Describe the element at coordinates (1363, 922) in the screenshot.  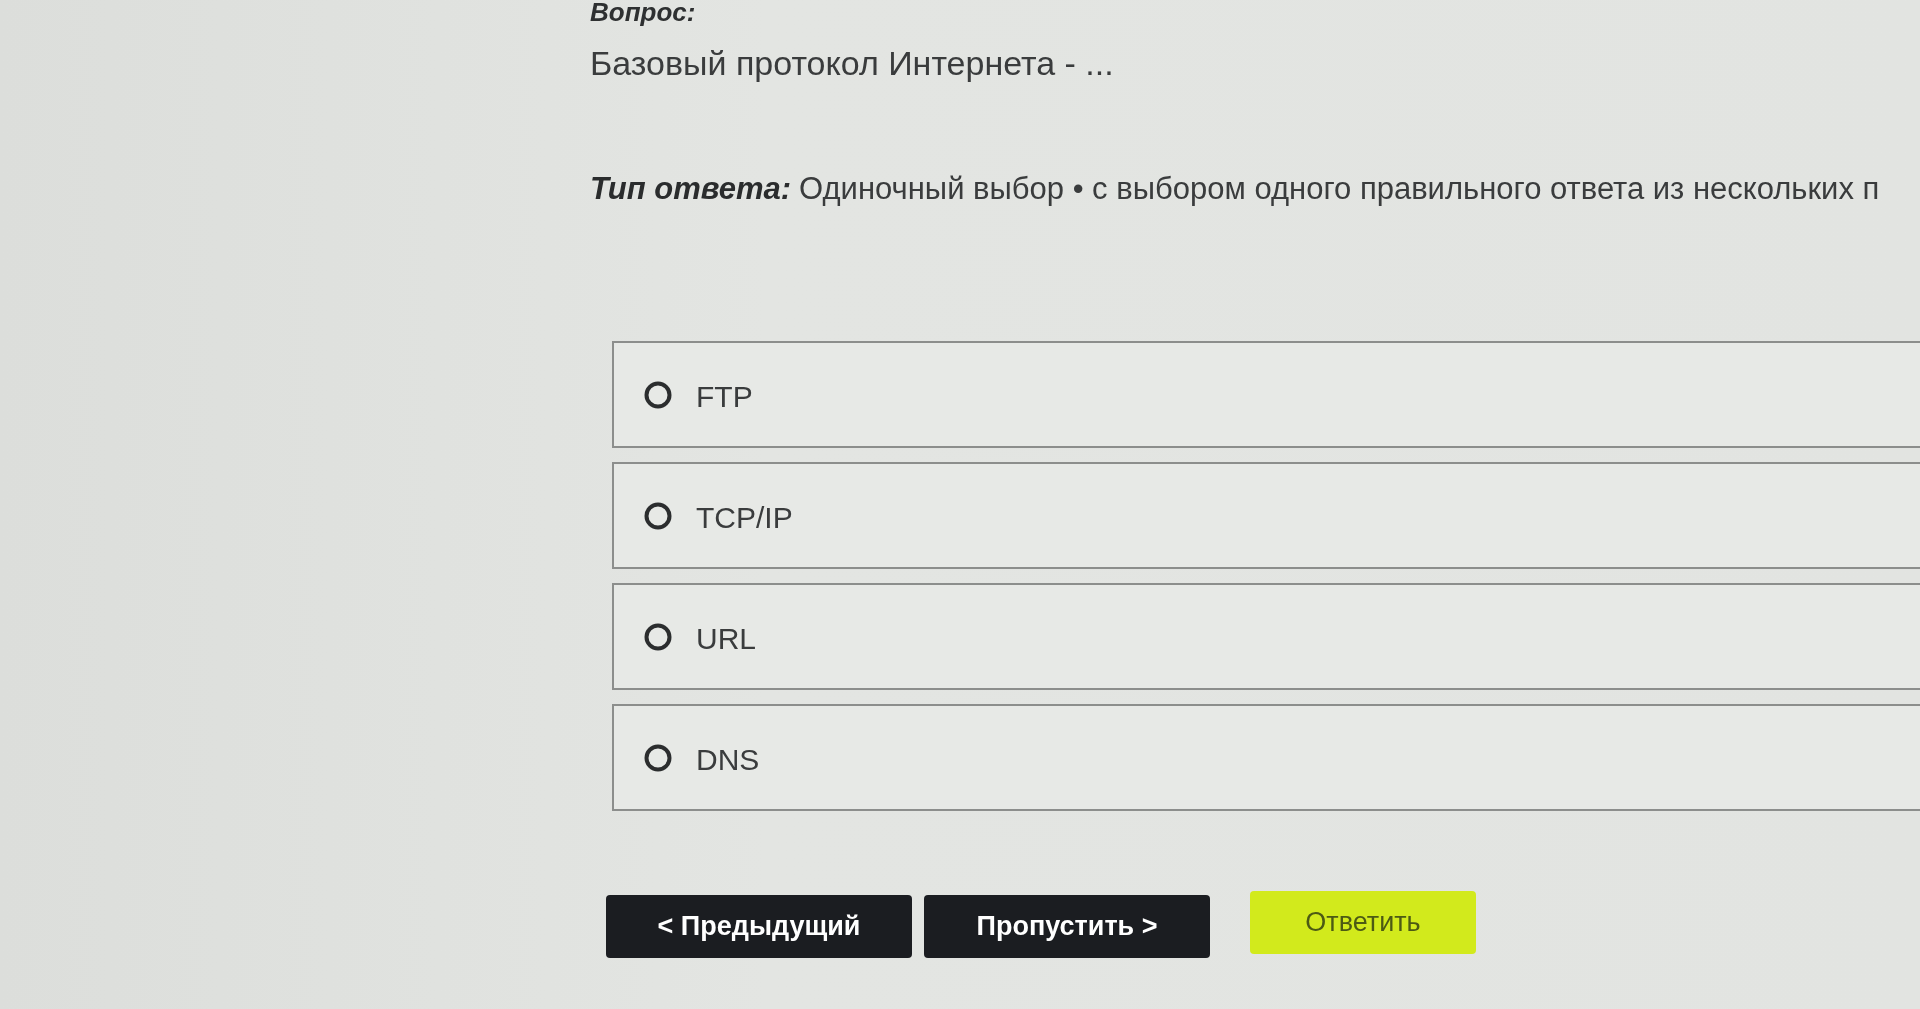
I see `submit-button: Ответить` at that location.